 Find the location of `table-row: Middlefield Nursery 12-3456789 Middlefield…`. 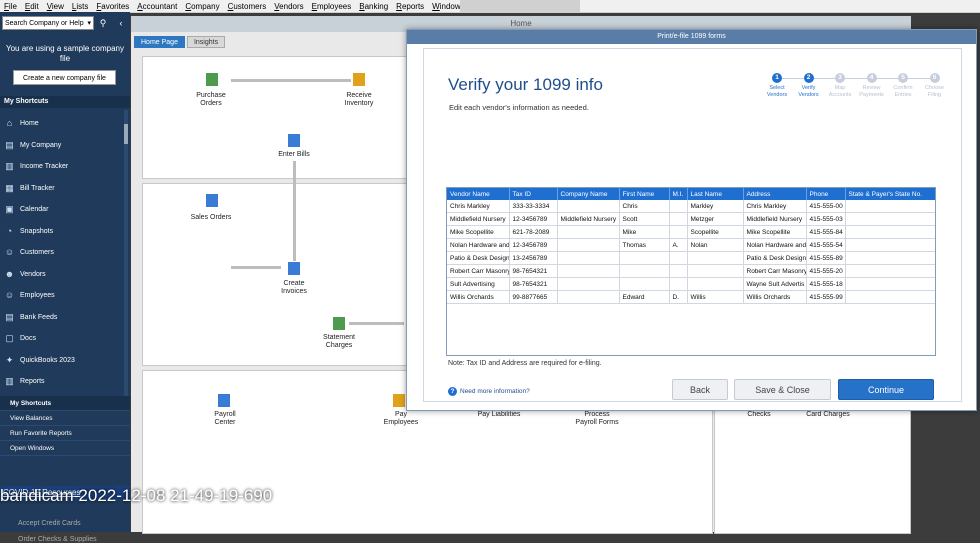

table-row: Middlefield Nursery 12-3456789 Middlefield… is located at coordinates (691, 219).